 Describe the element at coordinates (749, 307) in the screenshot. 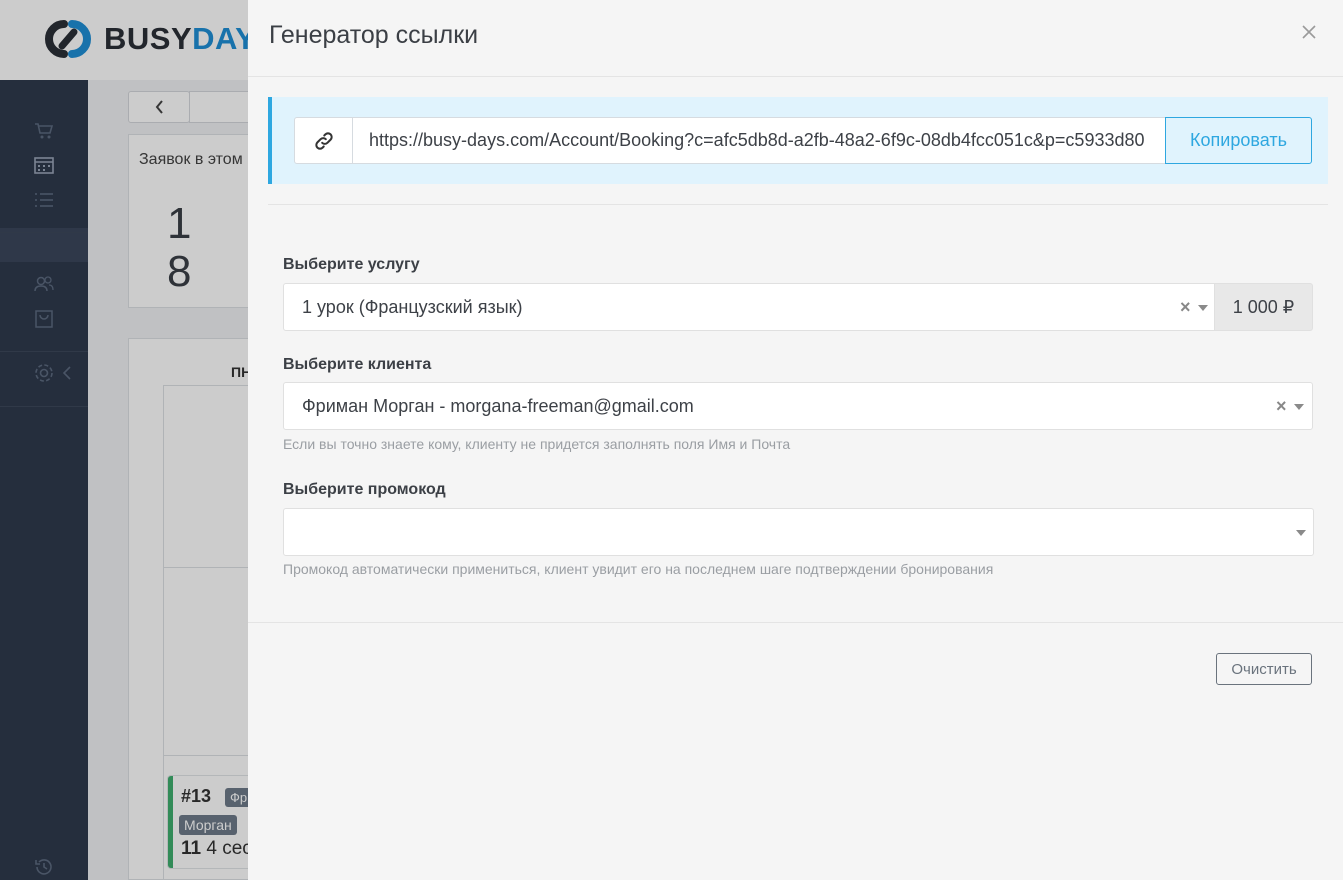

I see `service-select: 1 урок (Французский язык) ×` at that location.